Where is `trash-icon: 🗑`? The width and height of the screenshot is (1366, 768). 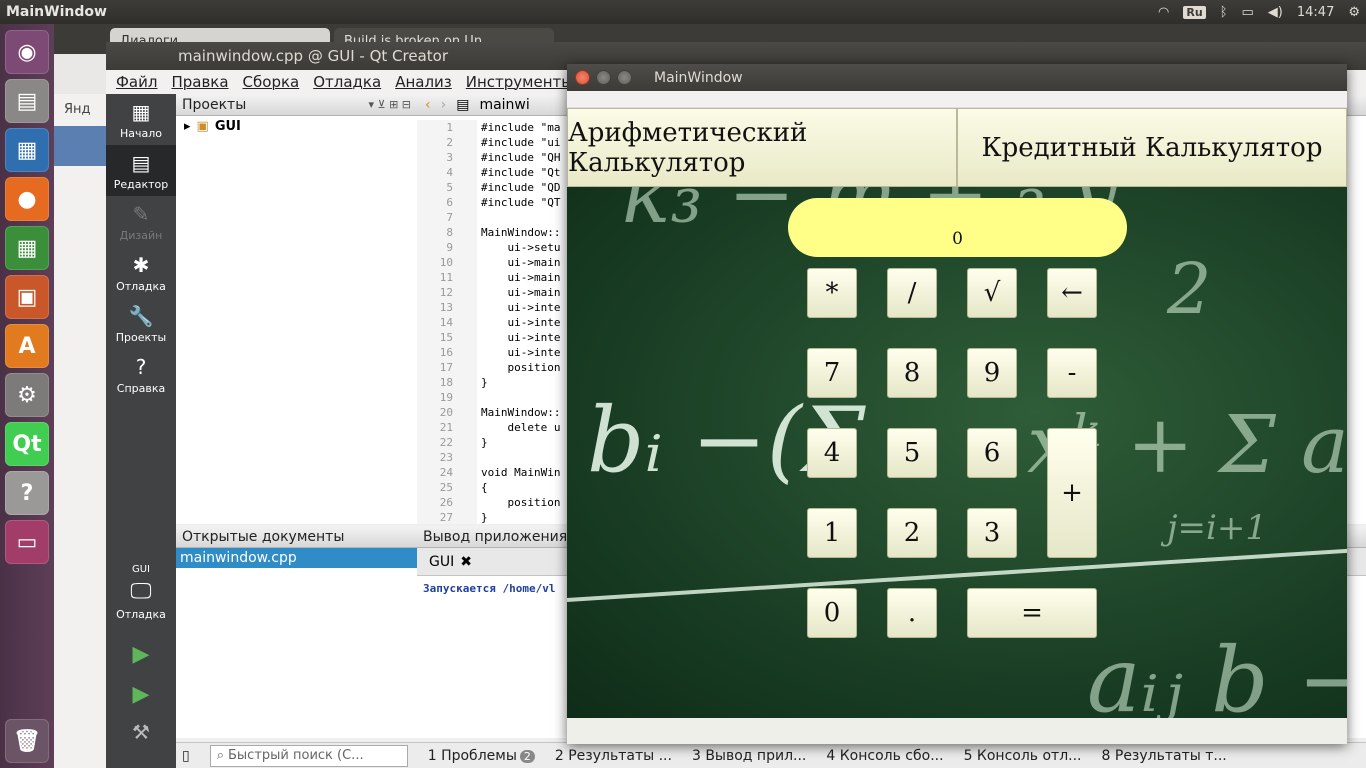 trash-icon: 🗑 is located at coordinates (27, 741).